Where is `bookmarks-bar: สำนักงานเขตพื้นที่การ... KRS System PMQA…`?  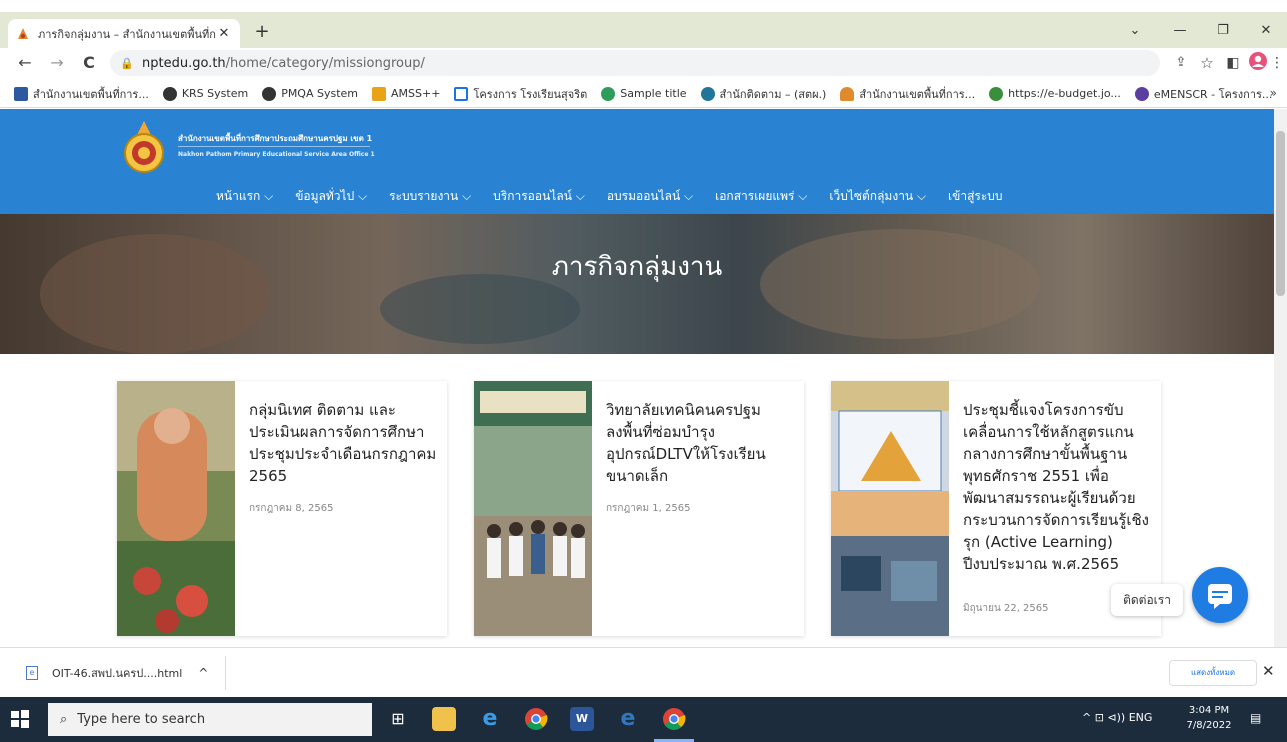
bookmarks-bar: สำนักงานเขตพื้นที่การ... KRS System PMQA… is located at coordinates (643, 94).